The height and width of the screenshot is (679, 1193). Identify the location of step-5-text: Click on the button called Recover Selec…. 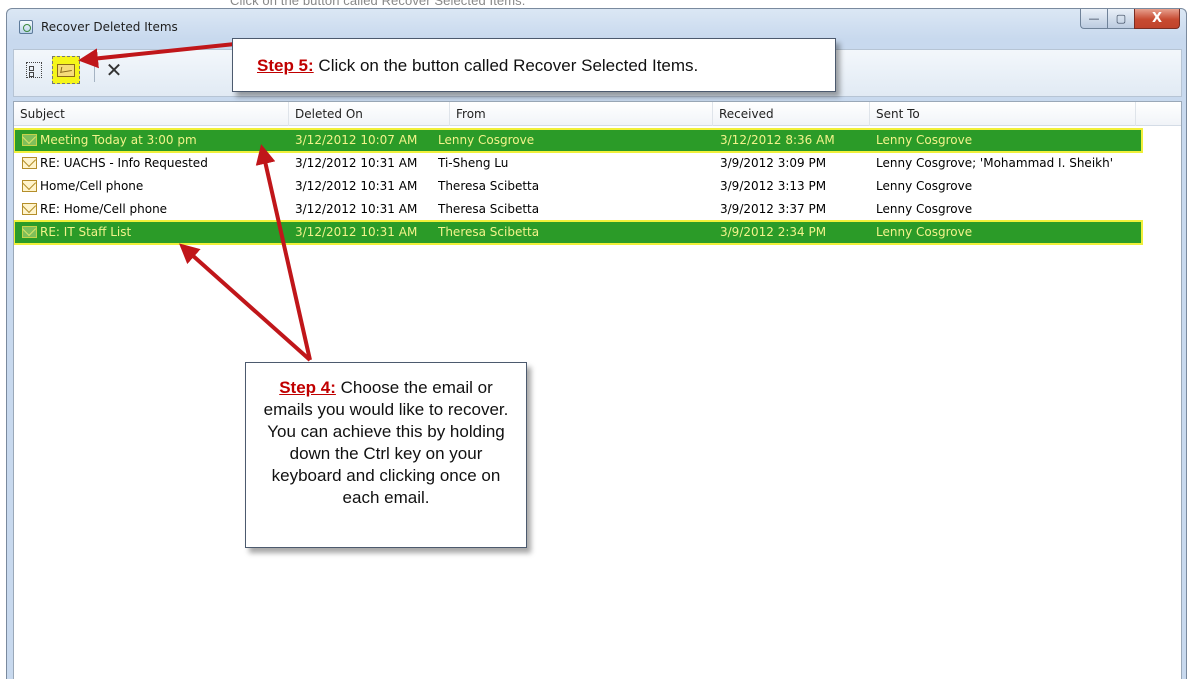
(506, 65).